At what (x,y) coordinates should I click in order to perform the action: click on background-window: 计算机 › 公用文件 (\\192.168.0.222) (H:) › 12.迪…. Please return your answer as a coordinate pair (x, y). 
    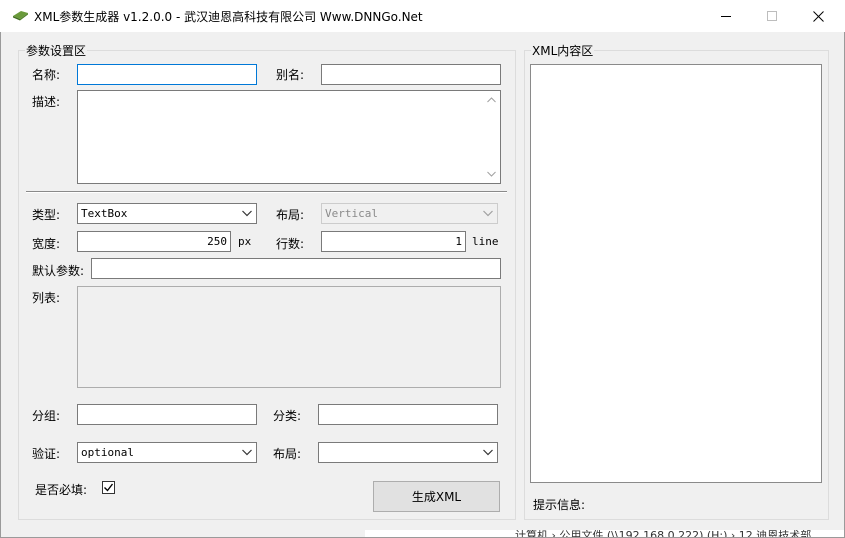
    Looking at the image, I should click on (605, 534).